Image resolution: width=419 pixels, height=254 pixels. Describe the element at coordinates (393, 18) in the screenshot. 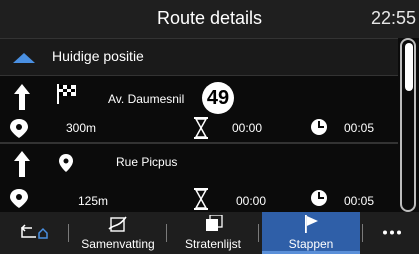

I see `clock: 22:55` at that location.